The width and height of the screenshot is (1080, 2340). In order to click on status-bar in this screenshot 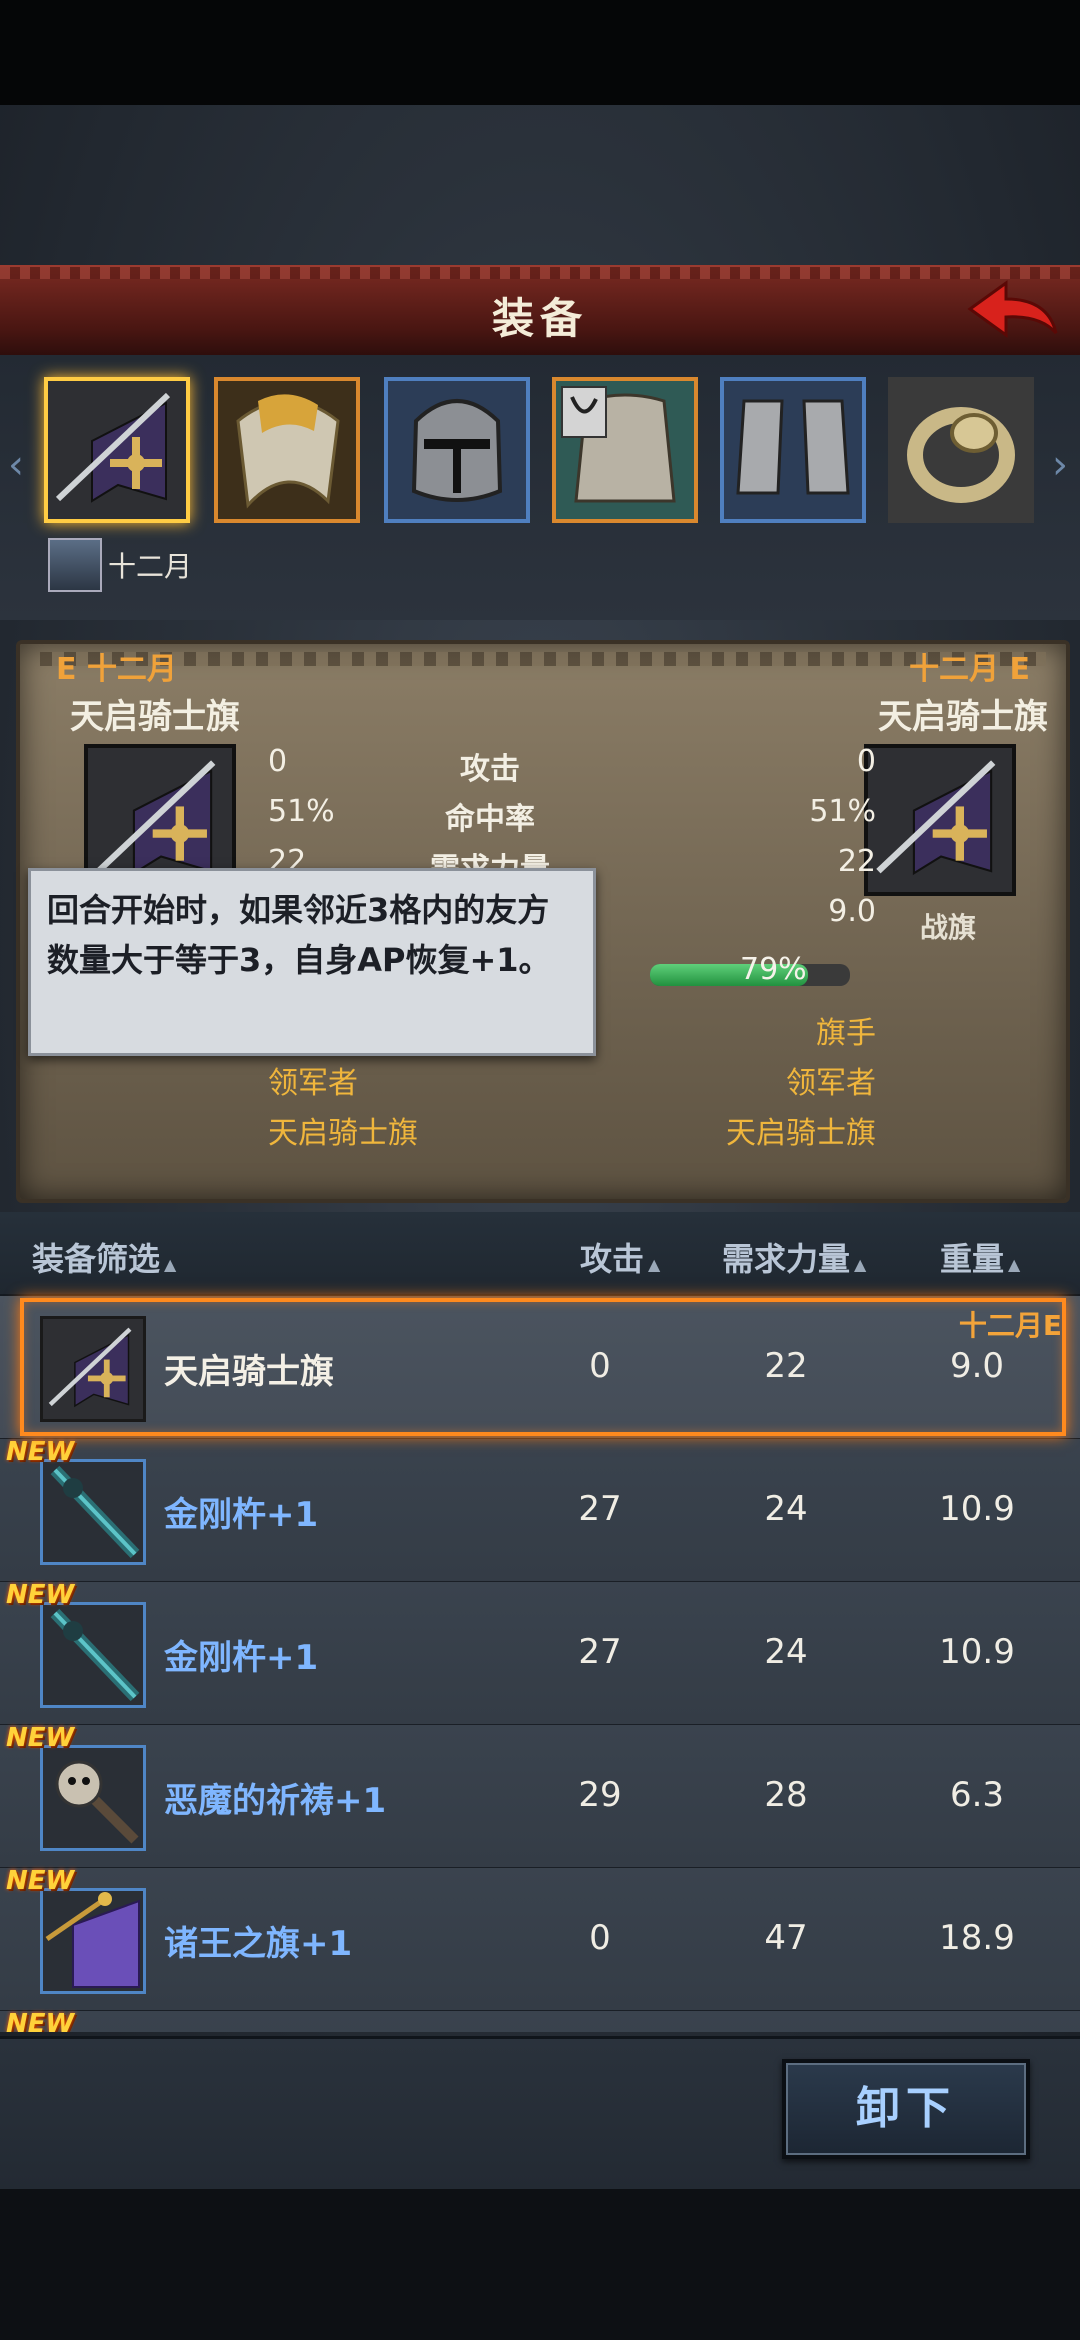, I will do `click(540, 52)`.